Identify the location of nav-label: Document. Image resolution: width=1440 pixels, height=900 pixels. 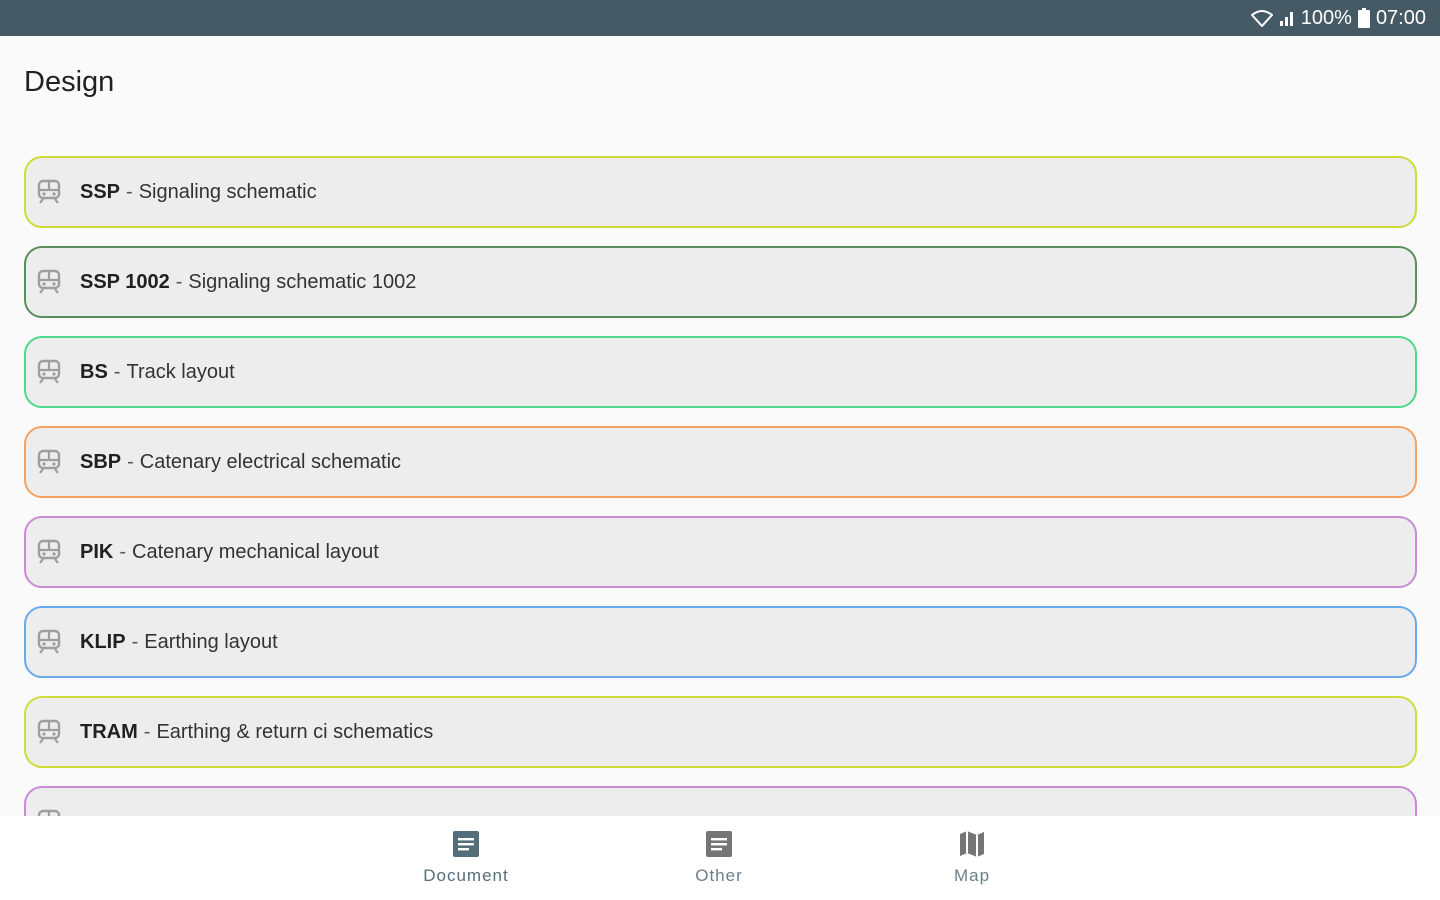
(466, 875).